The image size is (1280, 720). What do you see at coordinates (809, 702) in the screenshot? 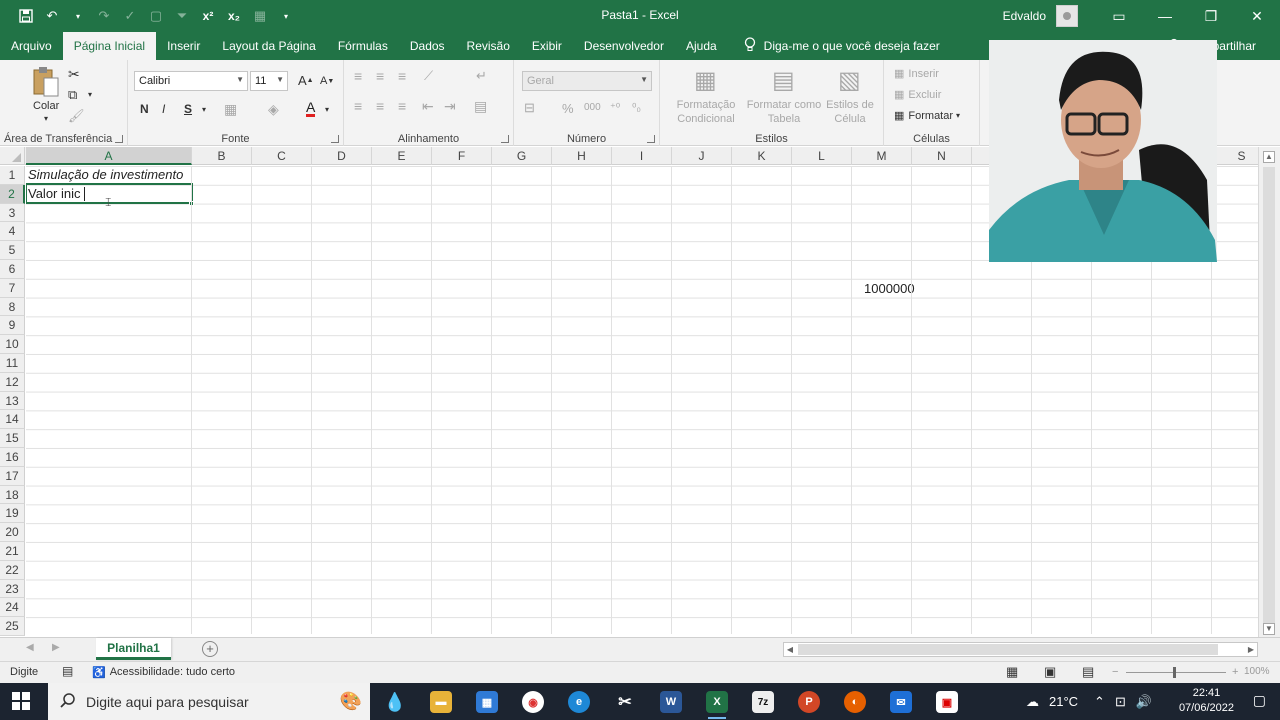
I see `powerpoint-icon: P` at bounding box center [809, 702].